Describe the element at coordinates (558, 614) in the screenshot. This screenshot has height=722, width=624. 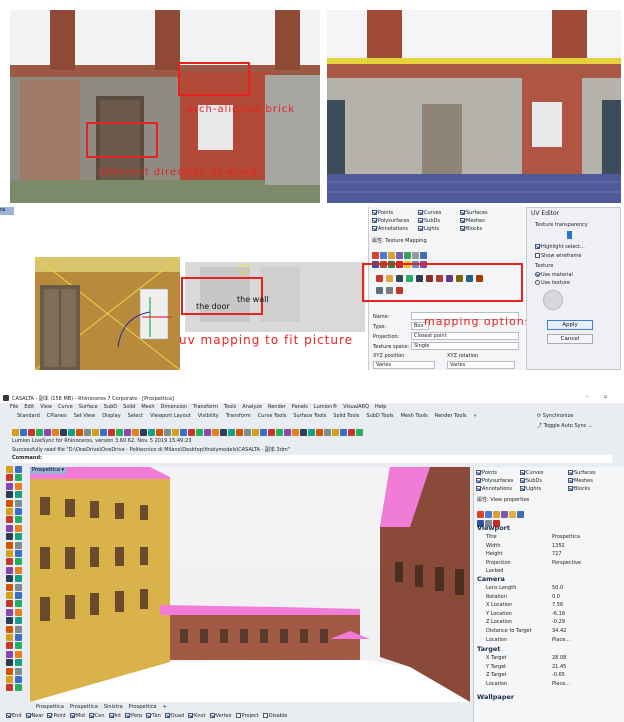
I see `camera-prop-value: -6.18` at that location.